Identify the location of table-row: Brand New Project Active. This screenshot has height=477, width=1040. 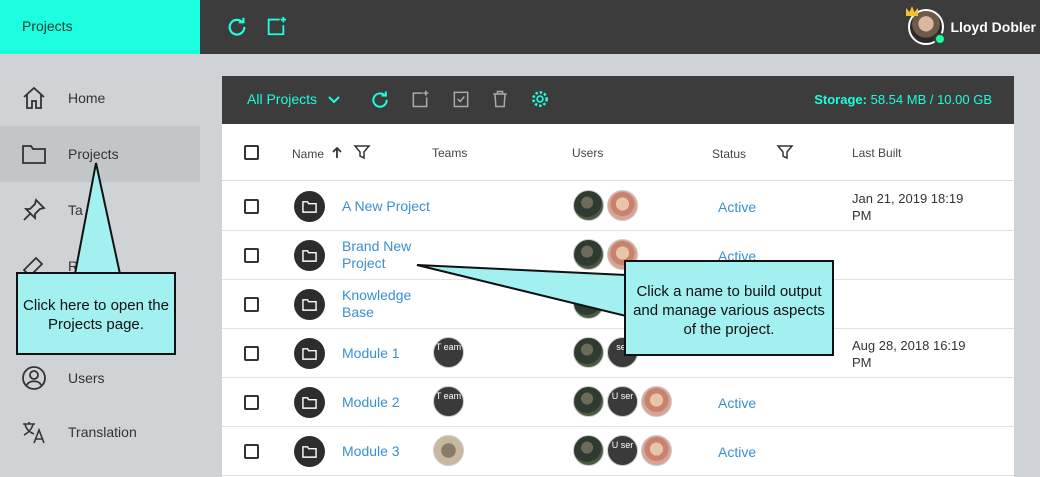
(618, 255).